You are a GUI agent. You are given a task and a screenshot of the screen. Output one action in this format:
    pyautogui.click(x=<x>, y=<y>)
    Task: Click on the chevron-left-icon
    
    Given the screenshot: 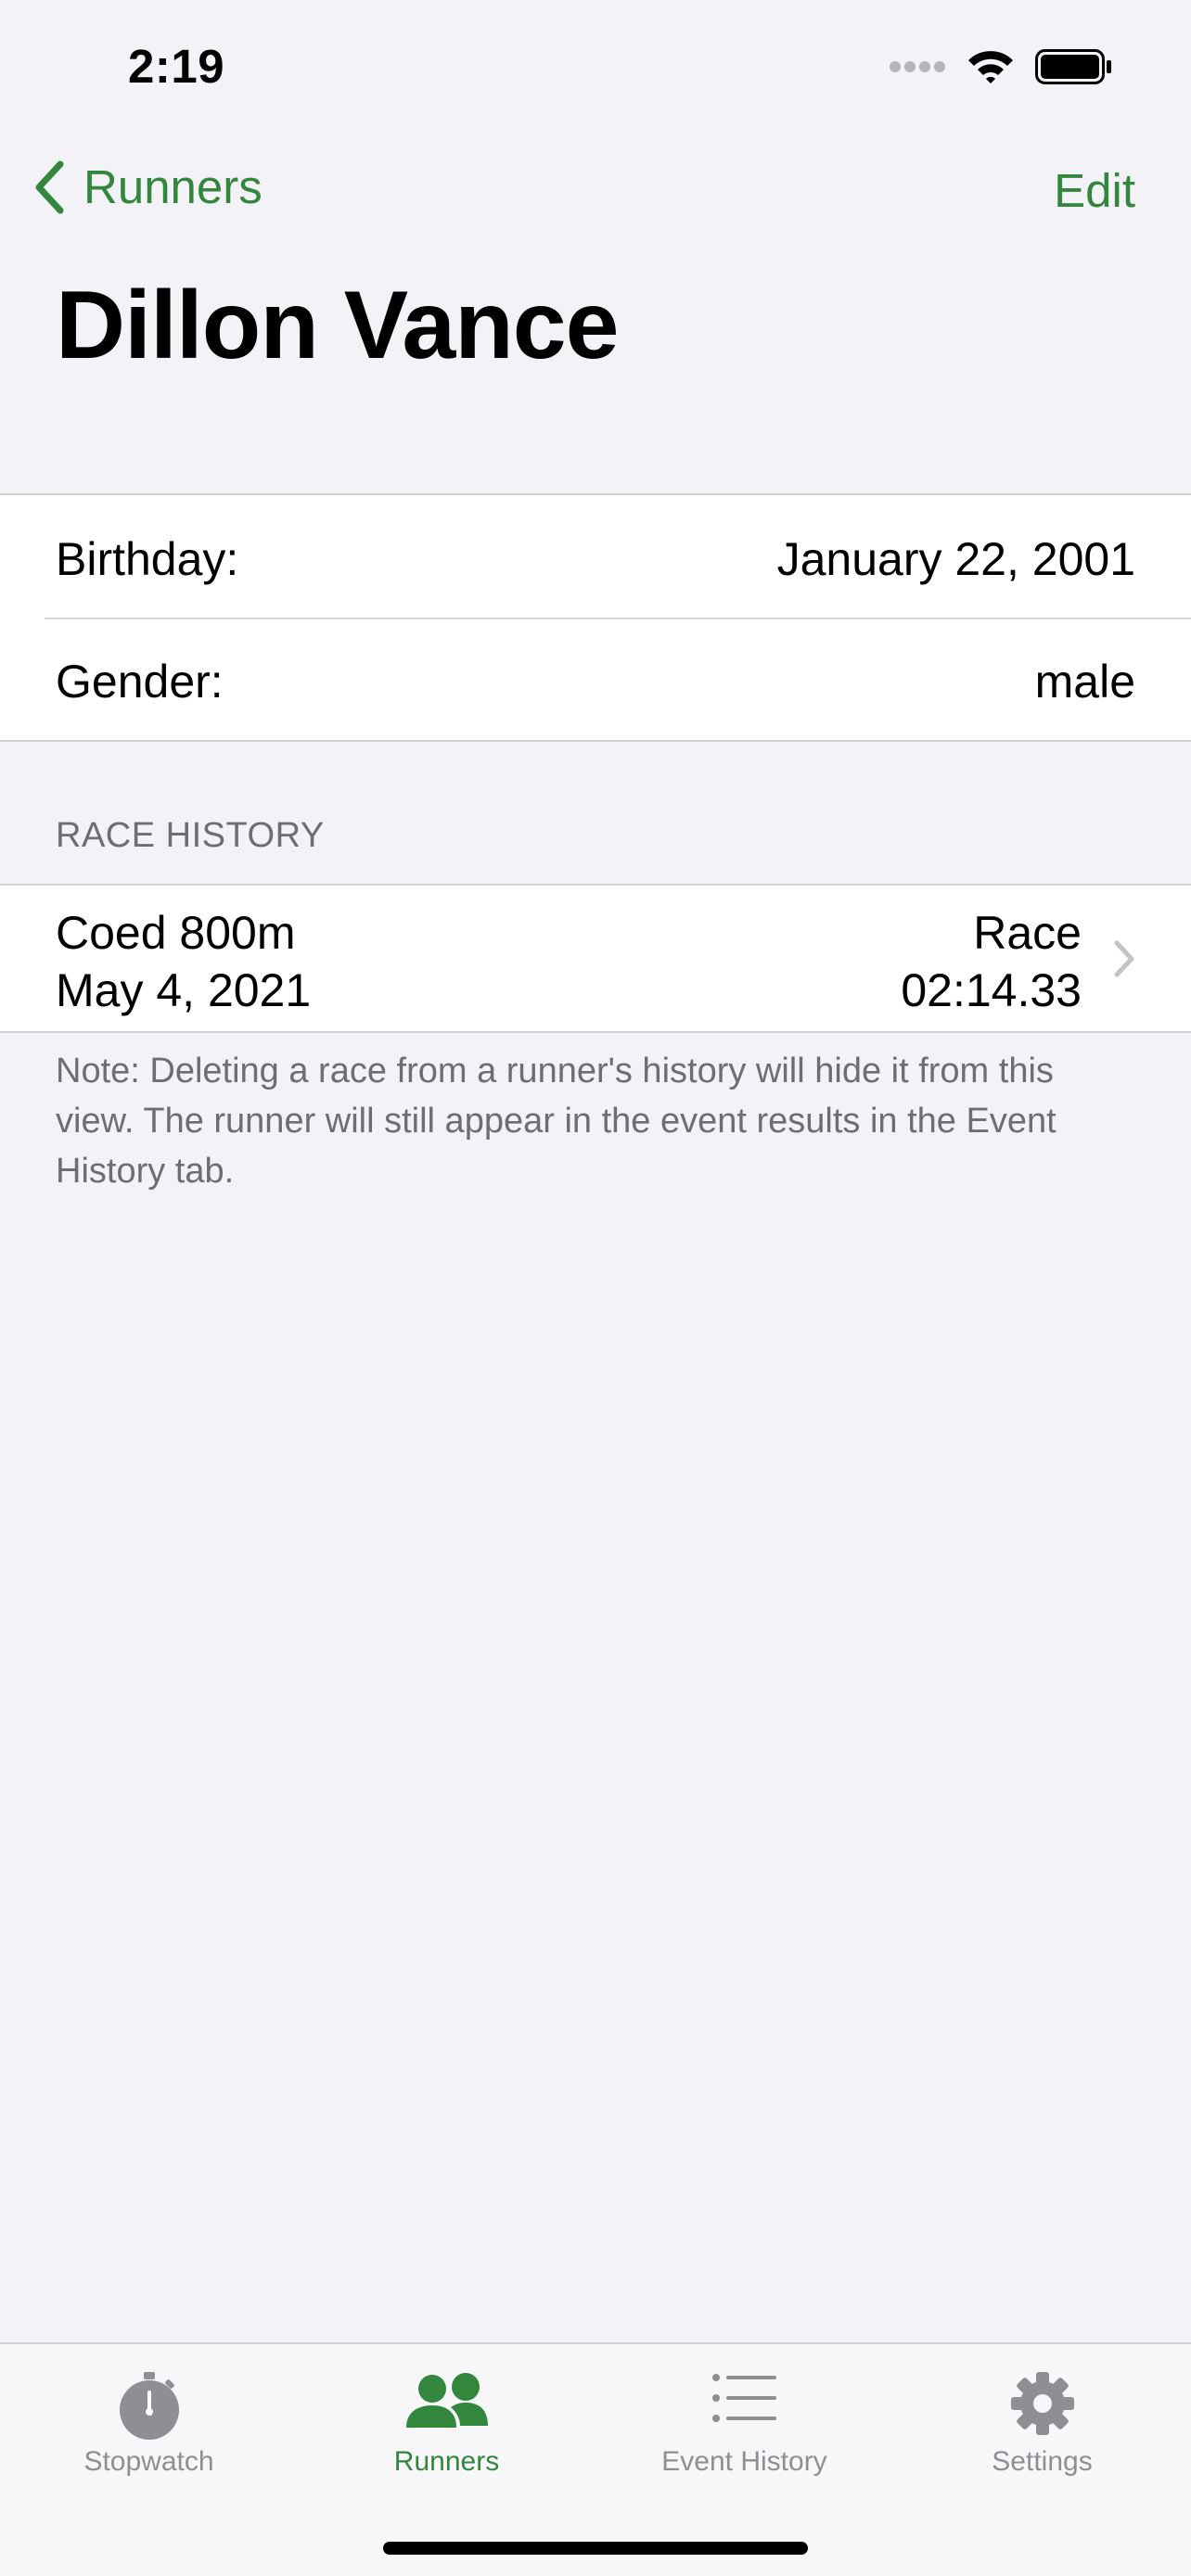 What is the action you would take?
    pyautogui.click(x=49, y=186)
    